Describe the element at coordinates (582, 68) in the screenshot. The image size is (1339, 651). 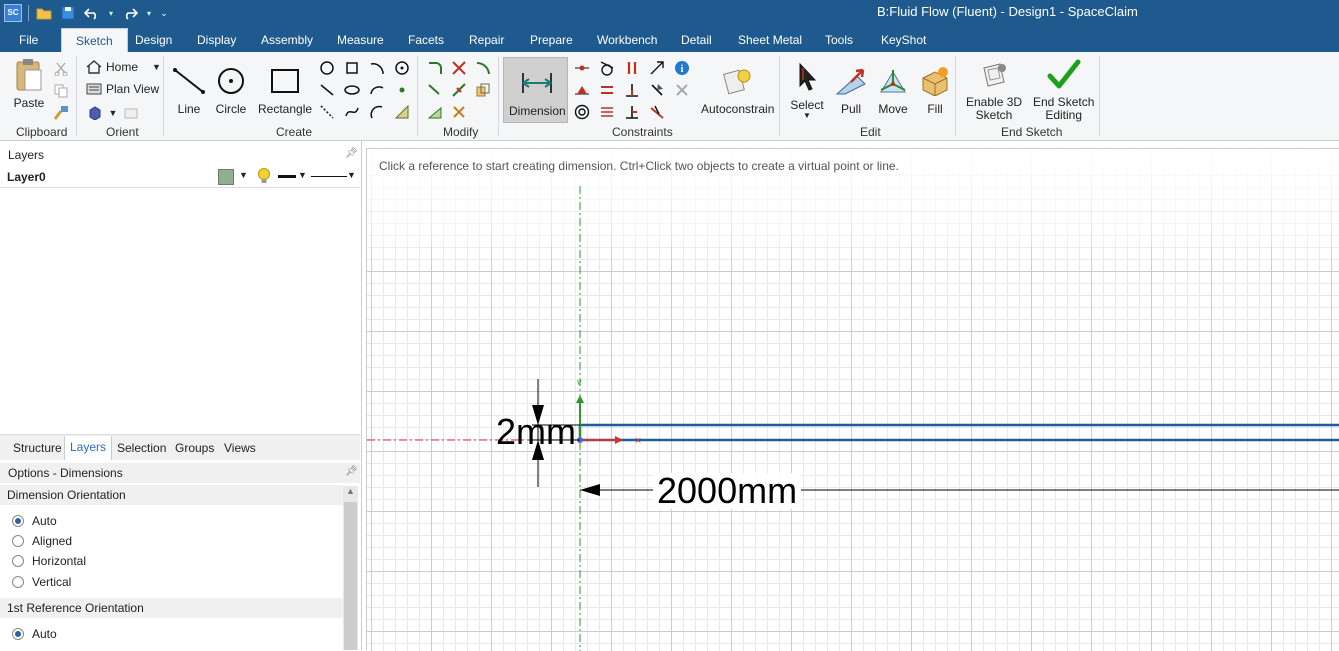
I see `coincident-icon` at that location.